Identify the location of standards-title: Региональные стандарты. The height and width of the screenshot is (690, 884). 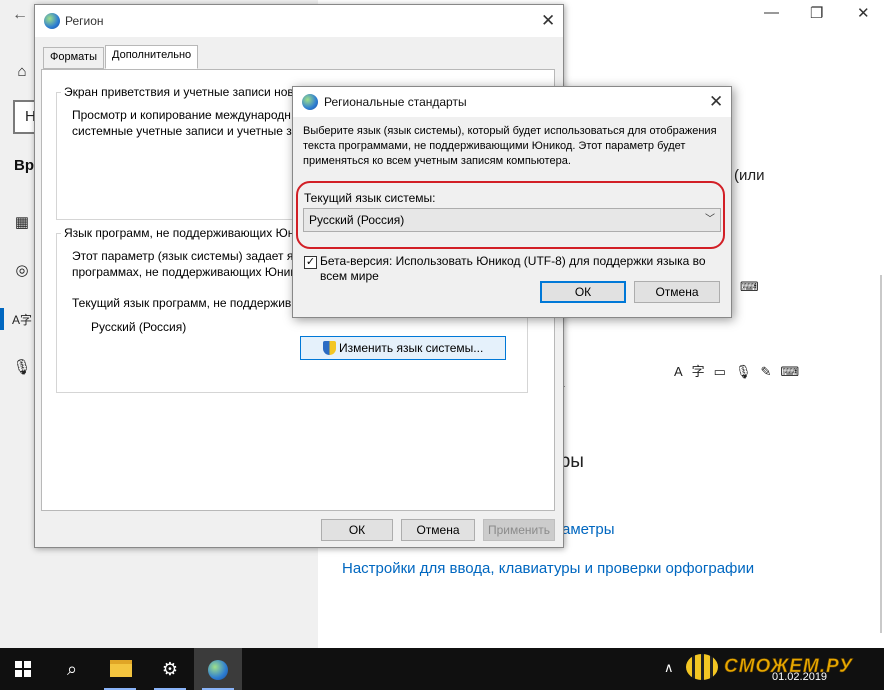
(395, 102).